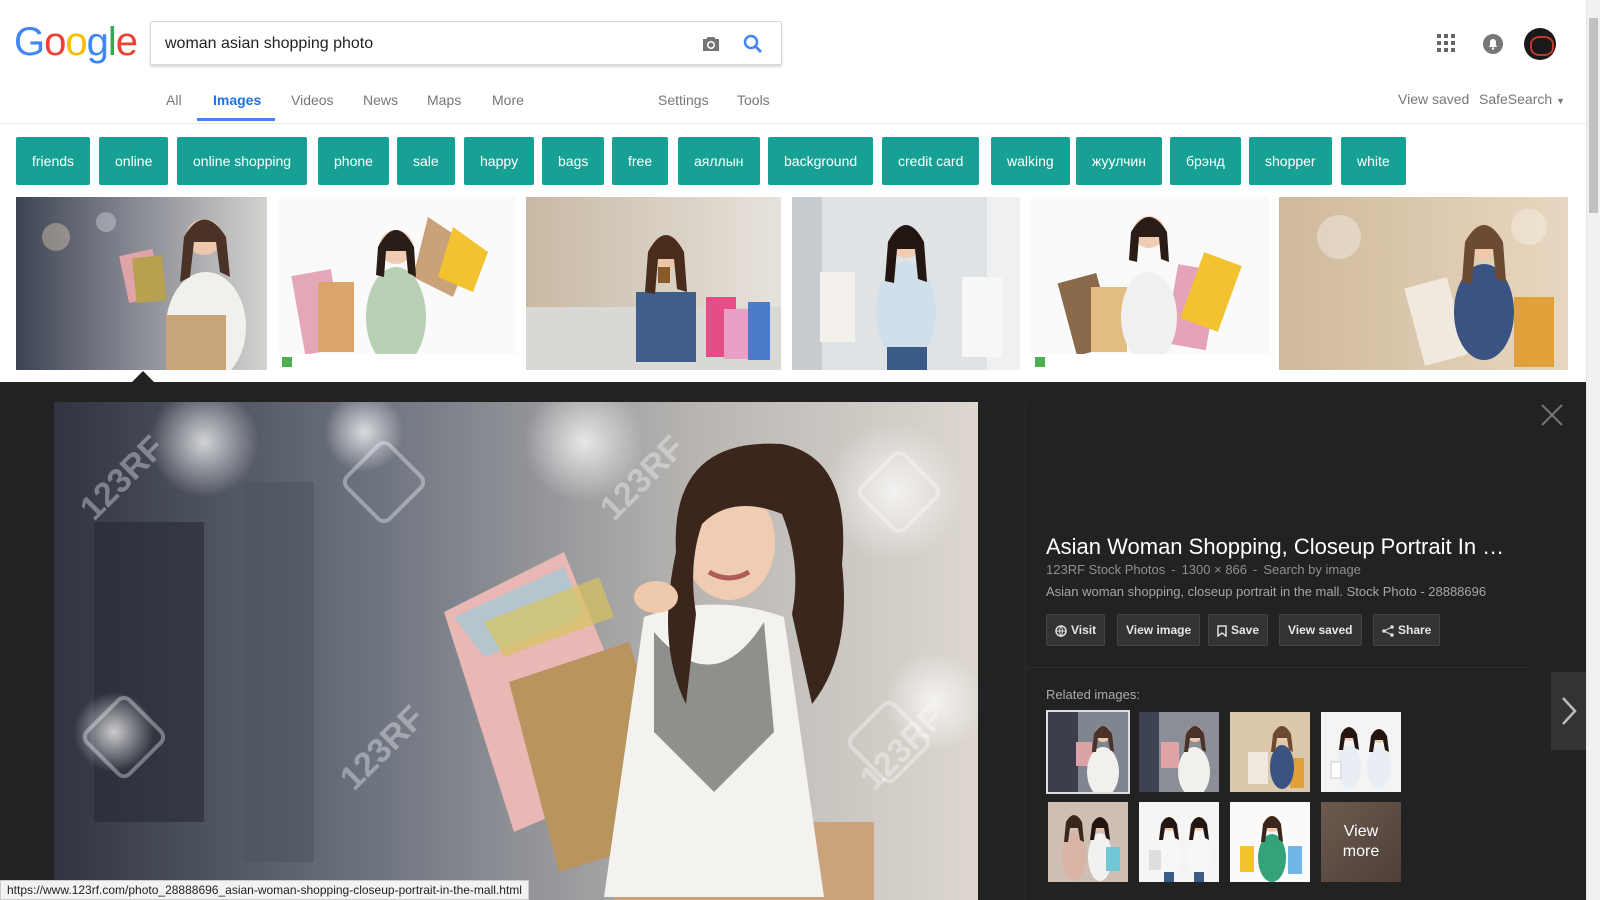 The height and width of the screenshot is (900, 1600). What do you see at coordinates (1516, 99) in the screenshot?
I see `safesearch-label: SafeSearch` at bounding box center [1516, 99].